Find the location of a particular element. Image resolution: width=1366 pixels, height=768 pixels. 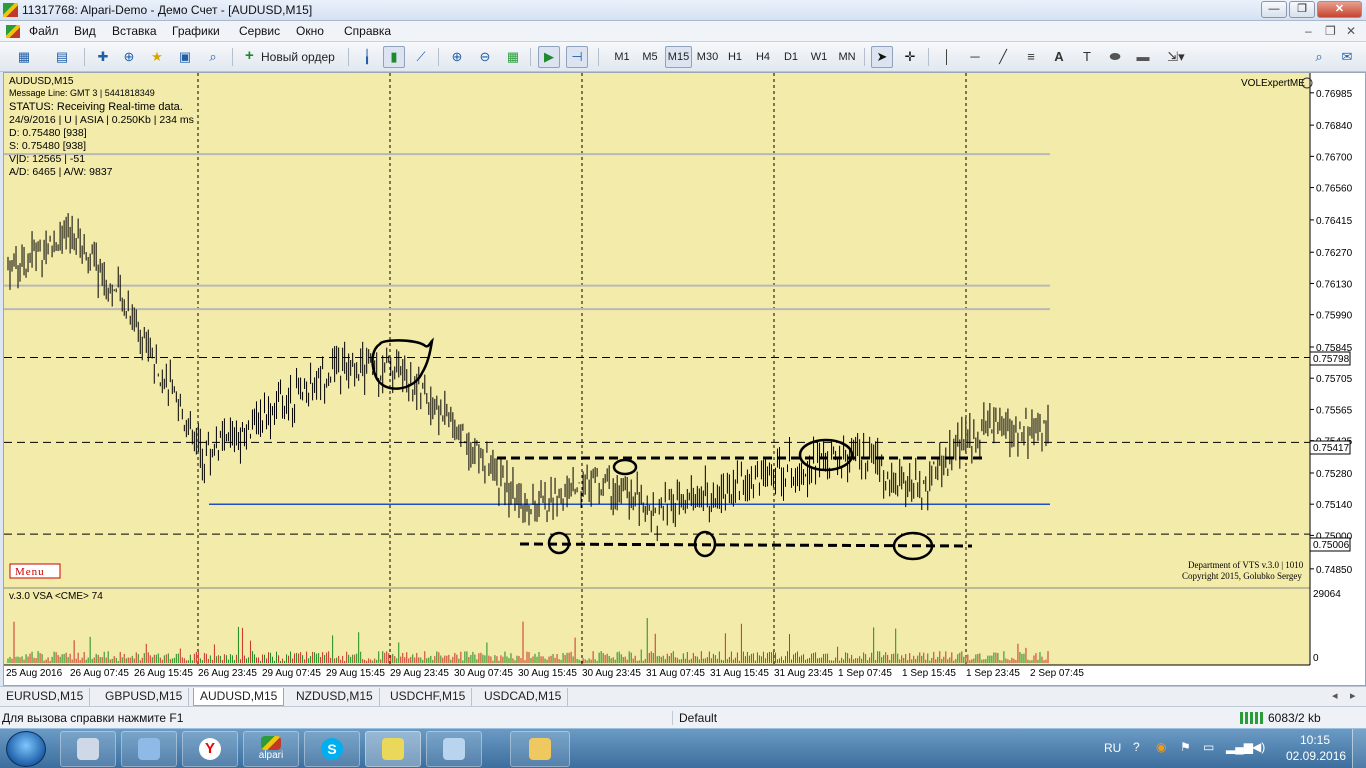

menu-insert: Вставка is located at coordinates (134, 31).